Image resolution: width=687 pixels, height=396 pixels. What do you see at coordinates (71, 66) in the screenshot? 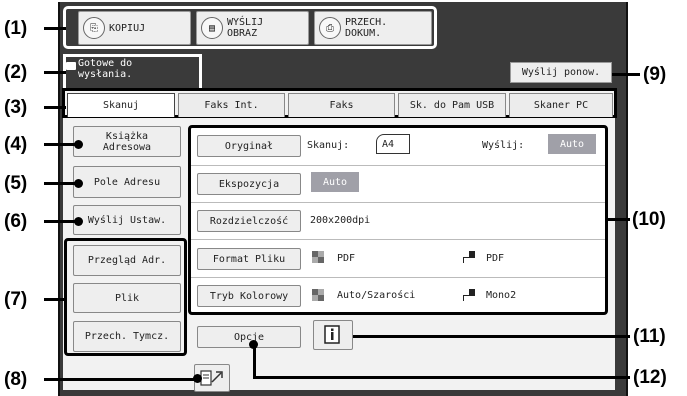
I see `mail-icon` at bounding box center [71, 66].